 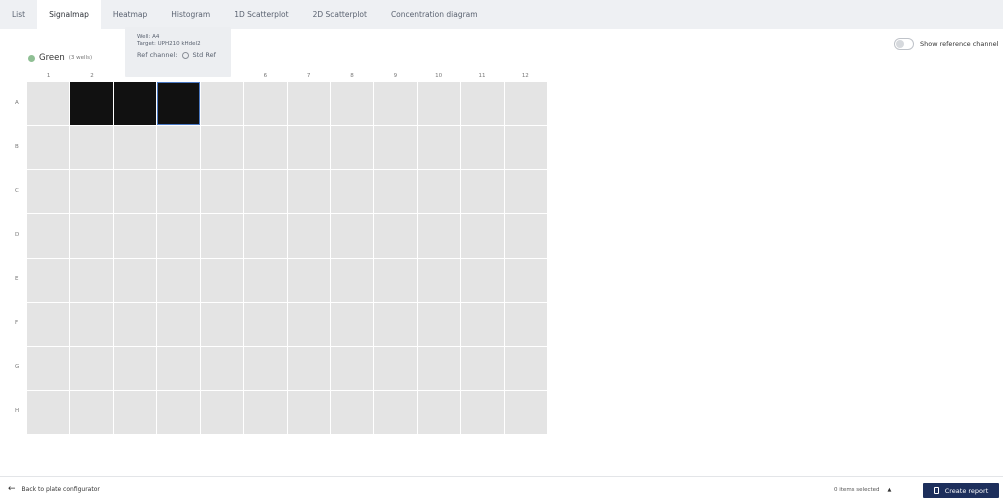 What do you see at coordinates (308, 280) in the screenshot?
I see `well-E7` at bounding box center [308, 280].